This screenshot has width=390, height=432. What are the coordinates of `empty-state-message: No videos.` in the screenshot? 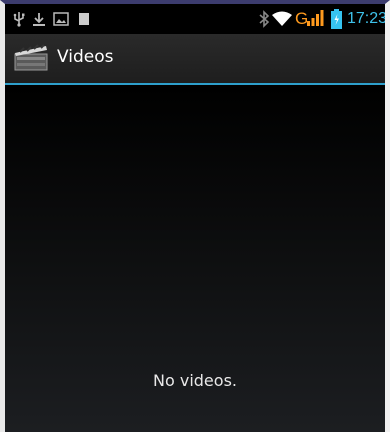 It's located at (195, 380).